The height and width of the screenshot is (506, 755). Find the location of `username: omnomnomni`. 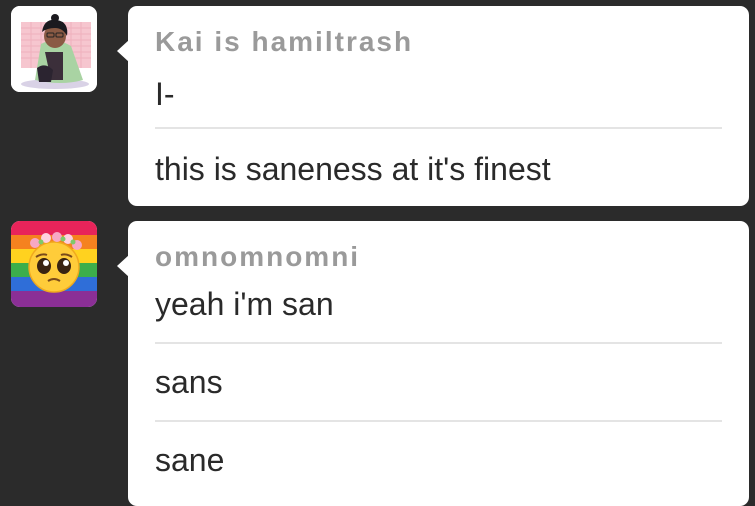

username: omnomnomni is located at coordinates (257, 257).